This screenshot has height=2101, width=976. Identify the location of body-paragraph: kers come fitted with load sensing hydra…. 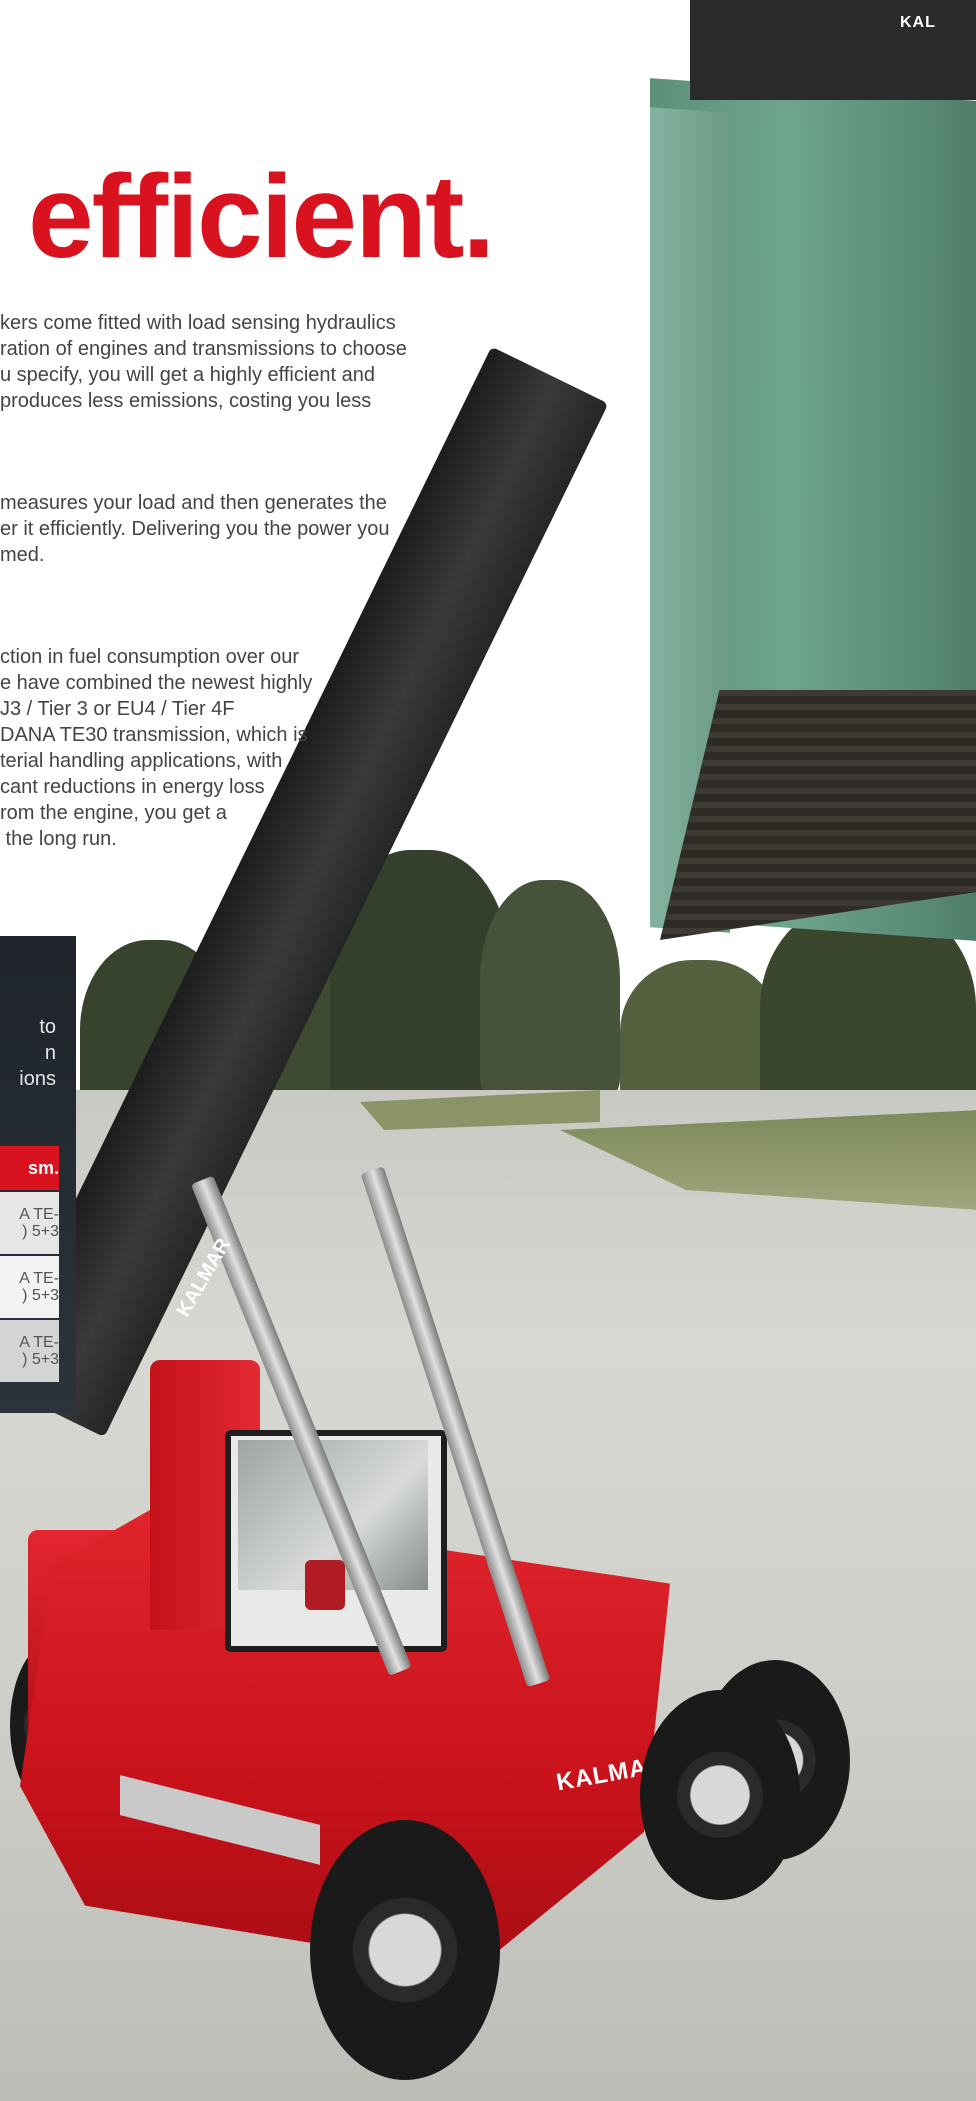
(203, 362).